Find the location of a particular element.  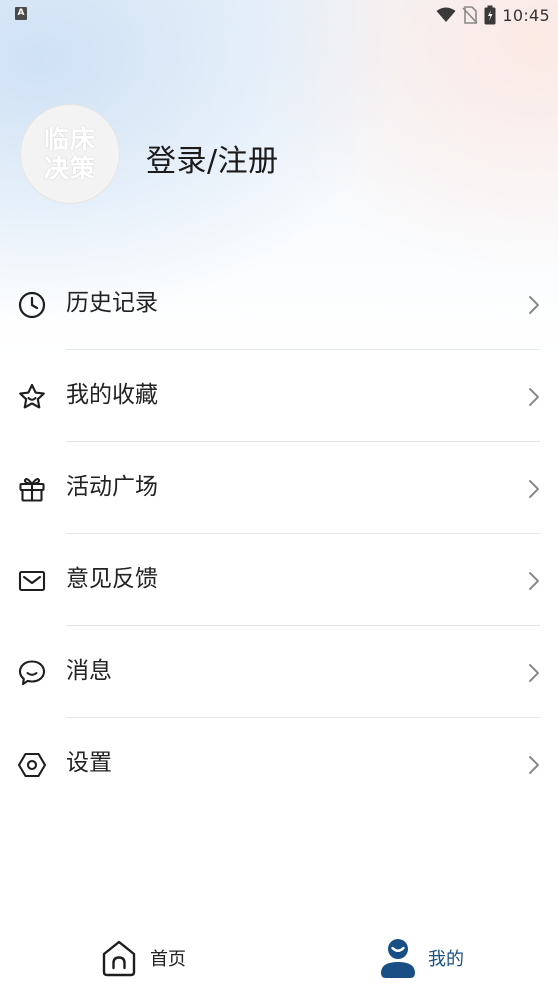

menu-item-history: 历史记录 is located at coordinates (279, 304).